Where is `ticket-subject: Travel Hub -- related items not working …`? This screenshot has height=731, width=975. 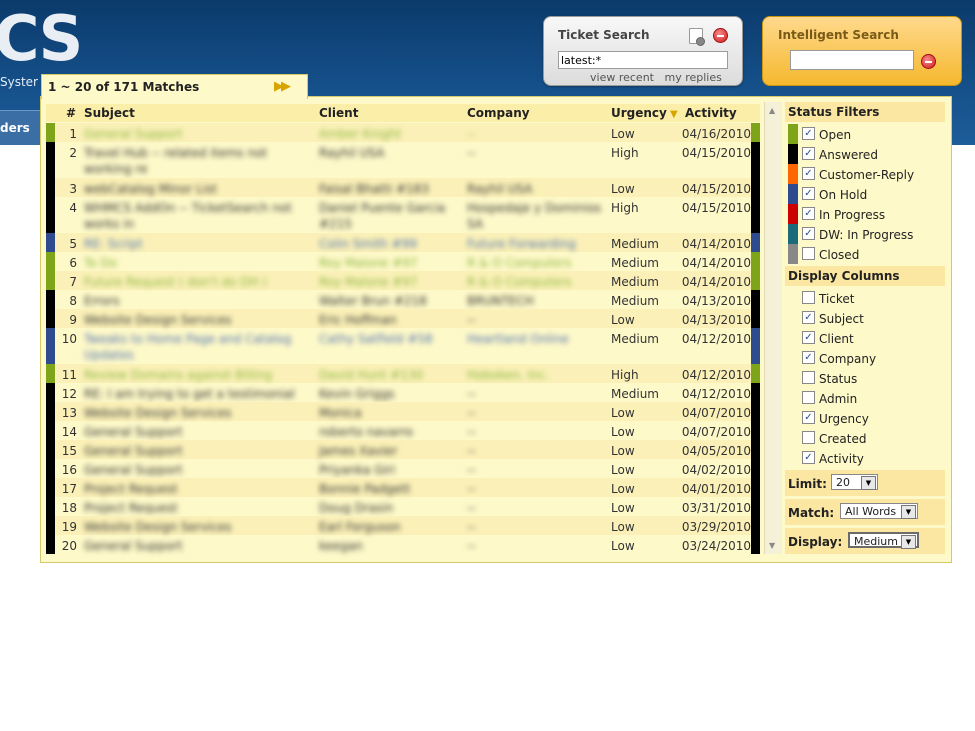
ticket-subject: Travel Hub -- related items not working … is located at coordinates (198, 161).